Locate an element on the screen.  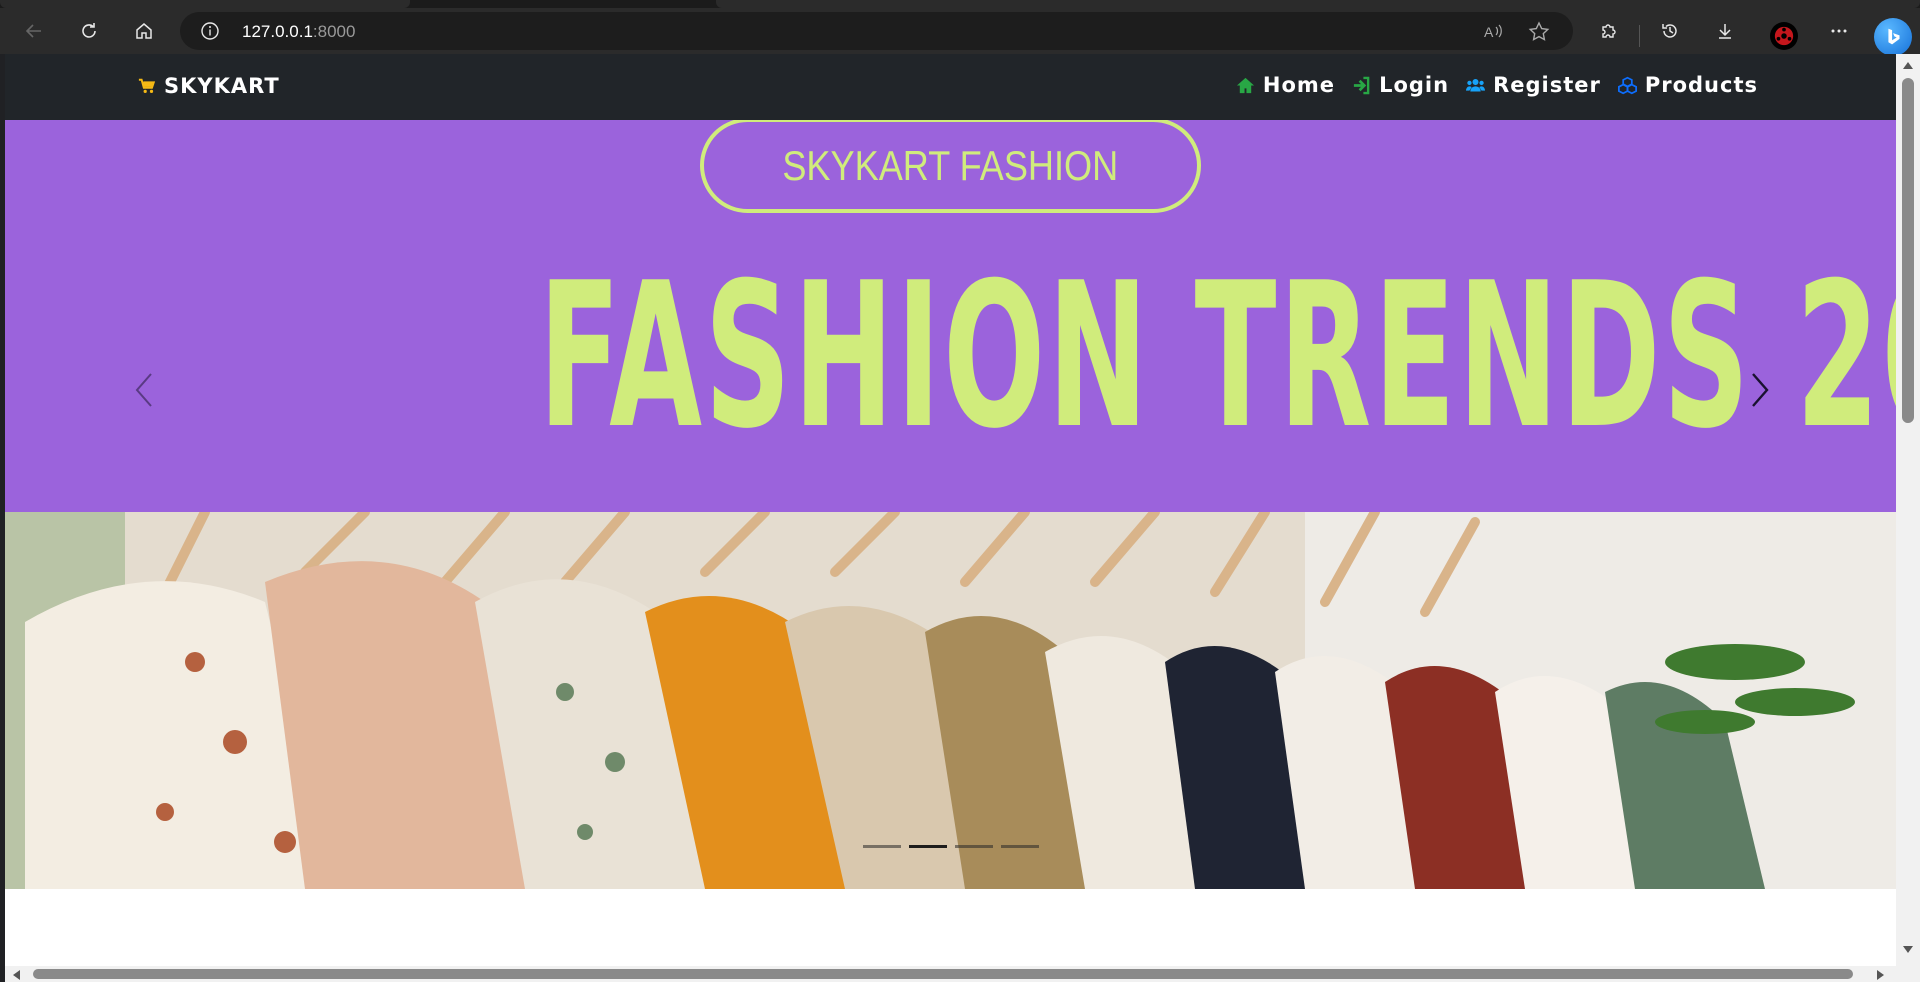
home-outline-icon is located at coordinates (144, 31).